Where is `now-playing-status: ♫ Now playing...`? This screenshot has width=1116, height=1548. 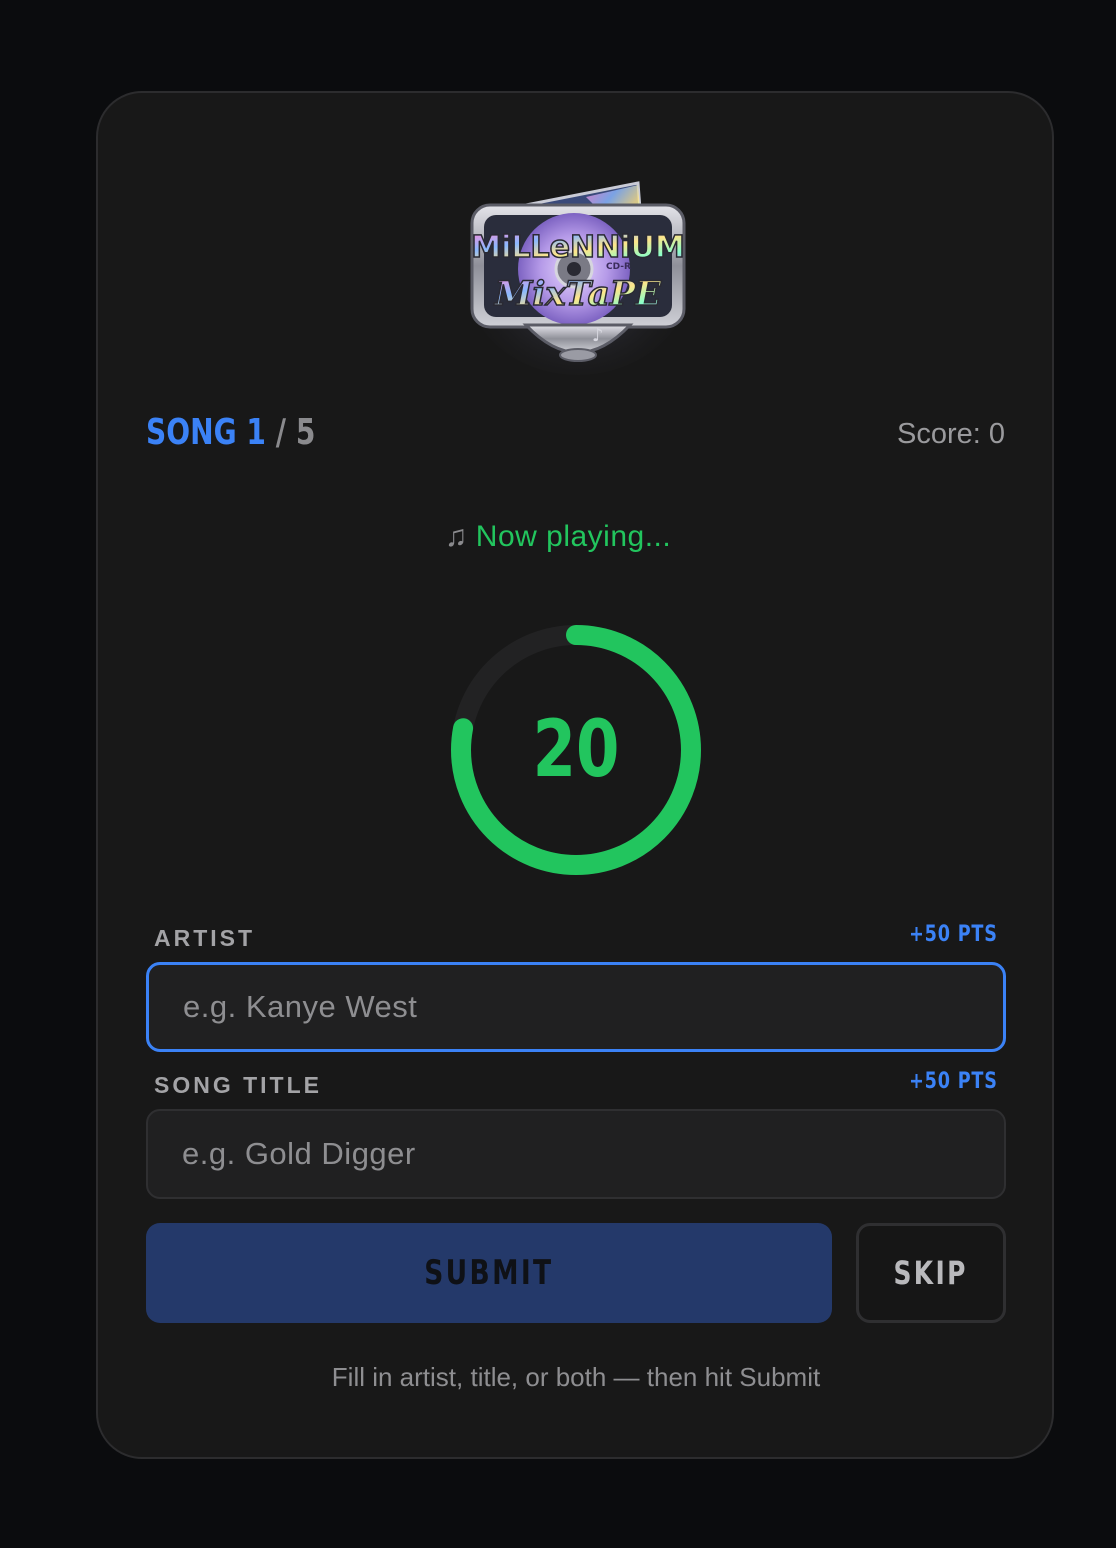 now-playing-status: ♫ Now playing... is located at coordinates (558, 537).